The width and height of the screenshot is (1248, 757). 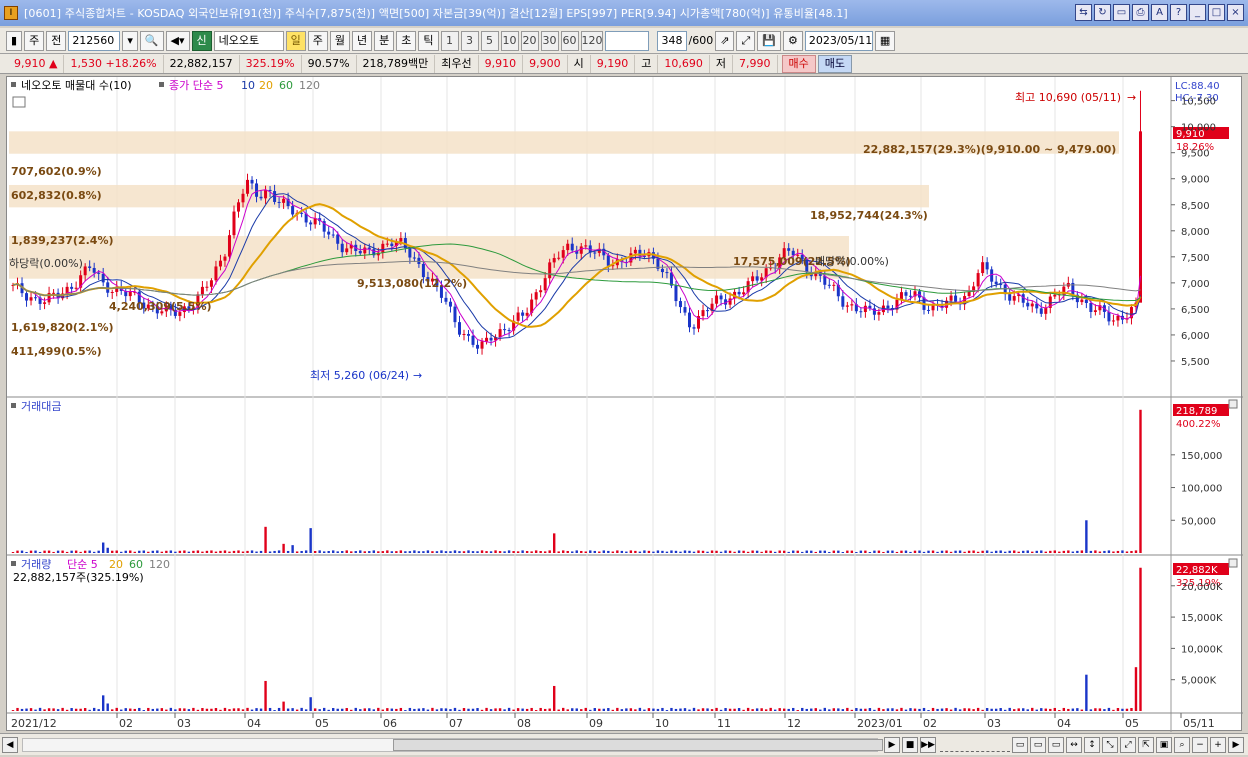 I want to click on print-icon: ⎙, so click(x=1140, y=12).